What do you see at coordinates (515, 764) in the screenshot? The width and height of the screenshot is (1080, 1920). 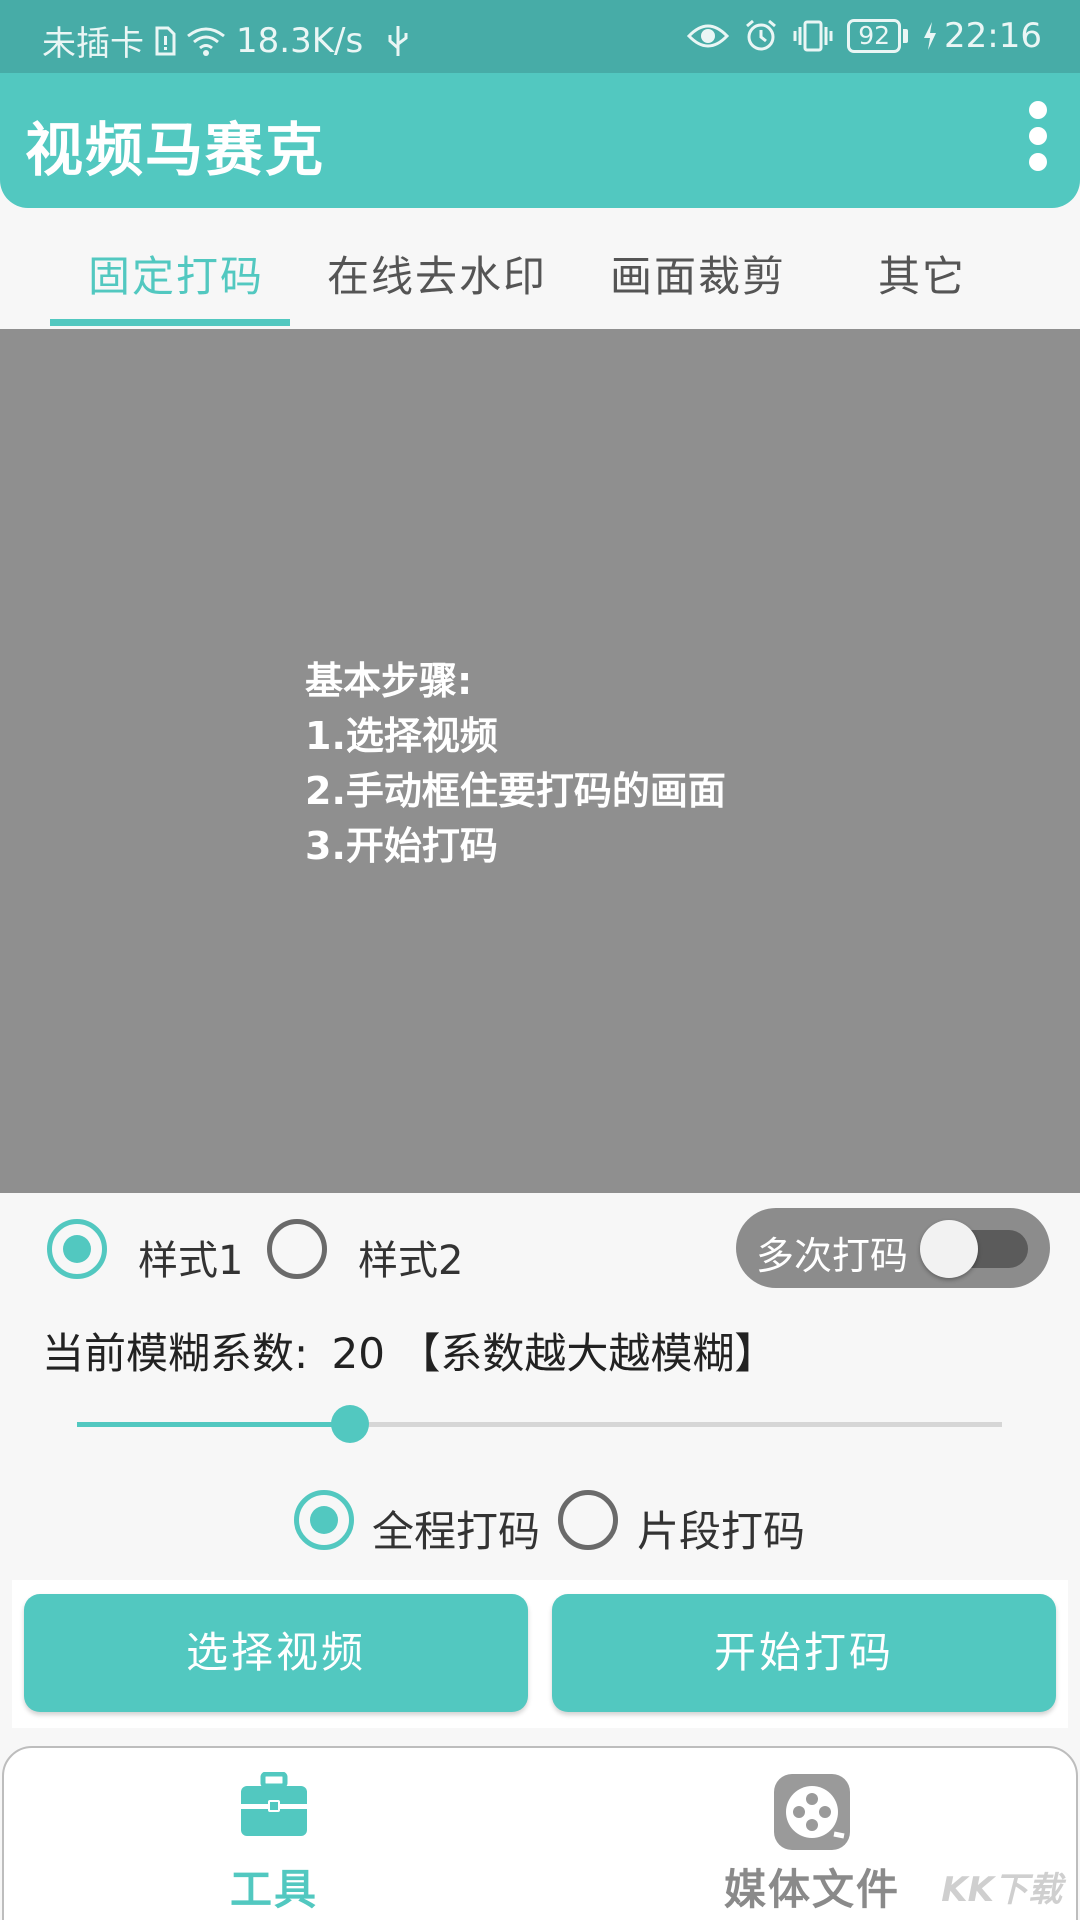 I see `instructions: 基本步骤: 1.选择视频 2.手动框住要打码的画面 3.开始打码` at bounding box center [515, 764].